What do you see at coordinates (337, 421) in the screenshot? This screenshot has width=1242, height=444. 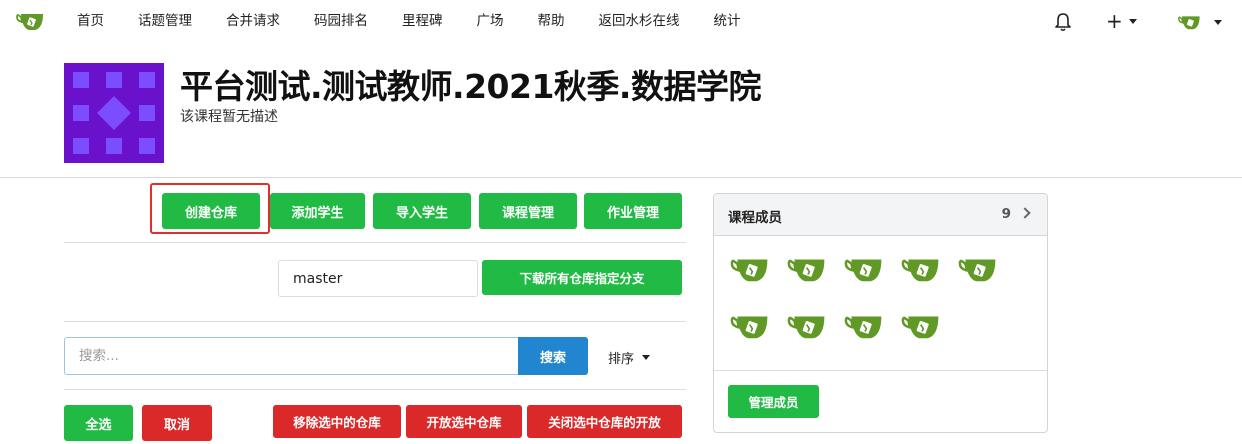 I see `remove-selected-repos-button: 移除选中的仓库` at bounding box center [337, 421].